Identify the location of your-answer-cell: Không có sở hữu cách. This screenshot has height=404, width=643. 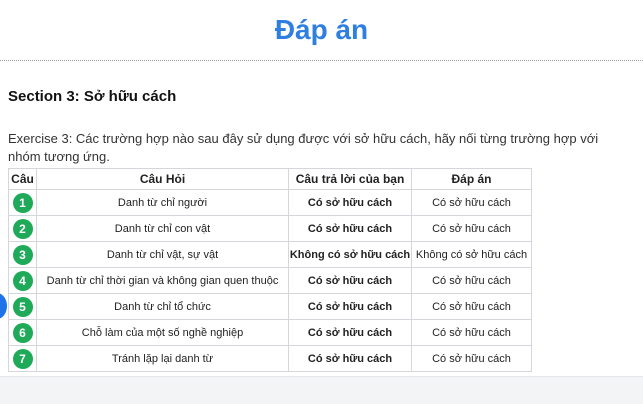
(350, 254).